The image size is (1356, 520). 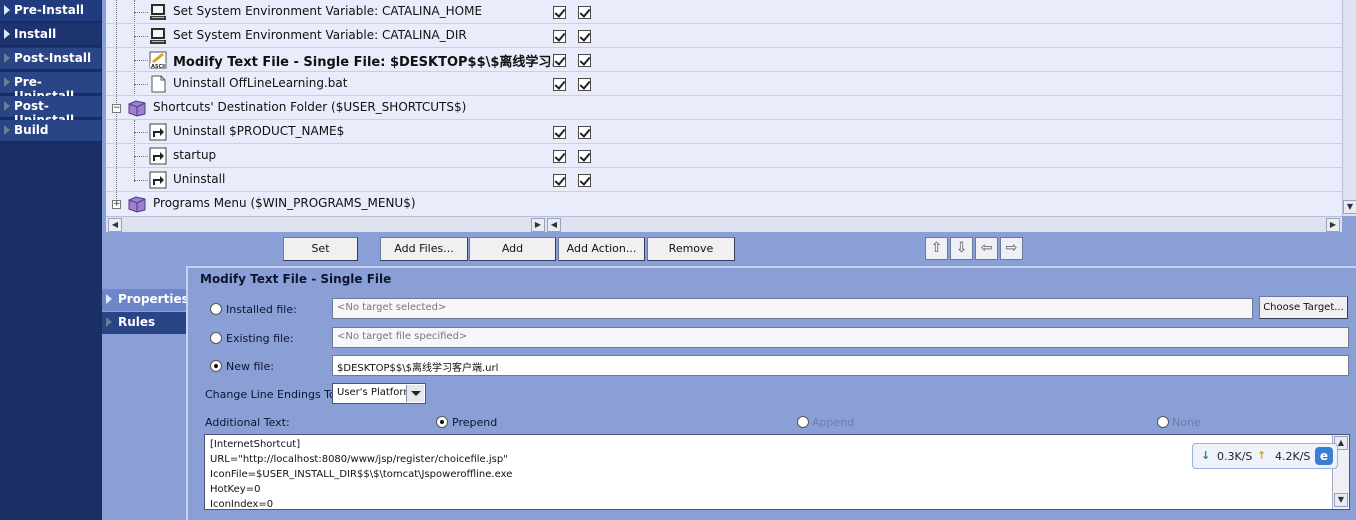 I want to click on expand-icon: +, so click(x=116, y=204).